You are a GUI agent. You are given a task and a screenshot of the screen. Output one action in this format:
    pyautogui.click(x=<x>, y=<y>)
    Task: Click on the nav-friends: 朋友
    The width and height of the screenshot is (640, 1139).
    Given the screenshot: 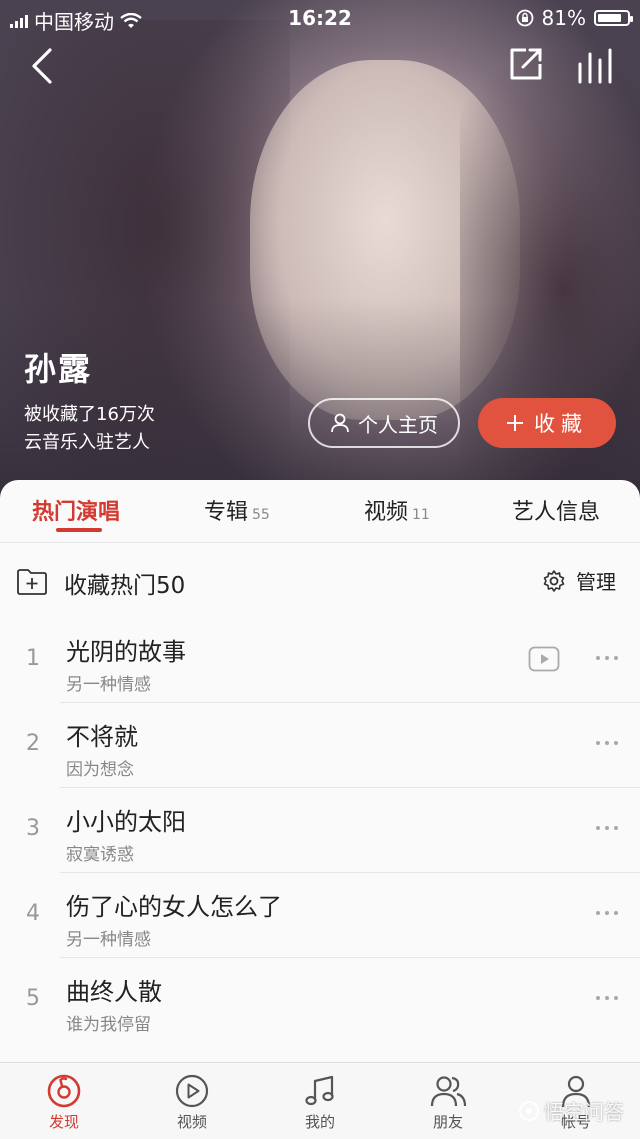 What is the action you would take?
    pyautogui.click(x=448, y=1101)
    